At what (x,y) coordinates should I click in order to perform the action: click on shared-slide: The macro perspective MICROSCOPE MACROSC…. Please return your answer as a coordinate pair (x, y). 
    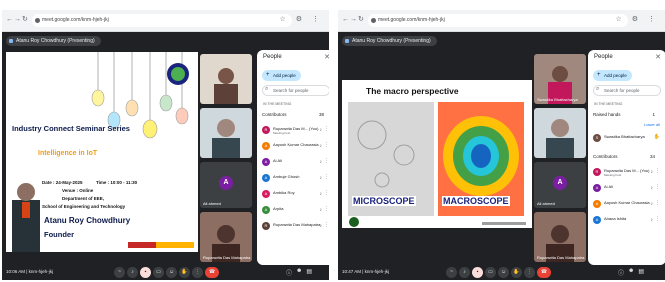
    Looking at the image, I should click on (437, 154).